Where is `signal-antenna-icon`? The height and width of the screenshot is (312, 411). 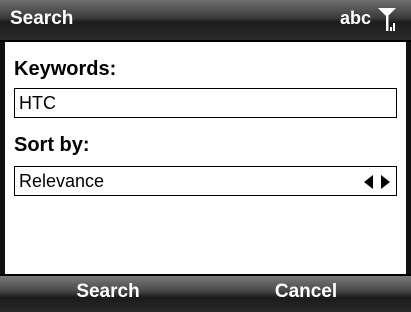
signal-antenna-icon is located at coordinates (387, 19).